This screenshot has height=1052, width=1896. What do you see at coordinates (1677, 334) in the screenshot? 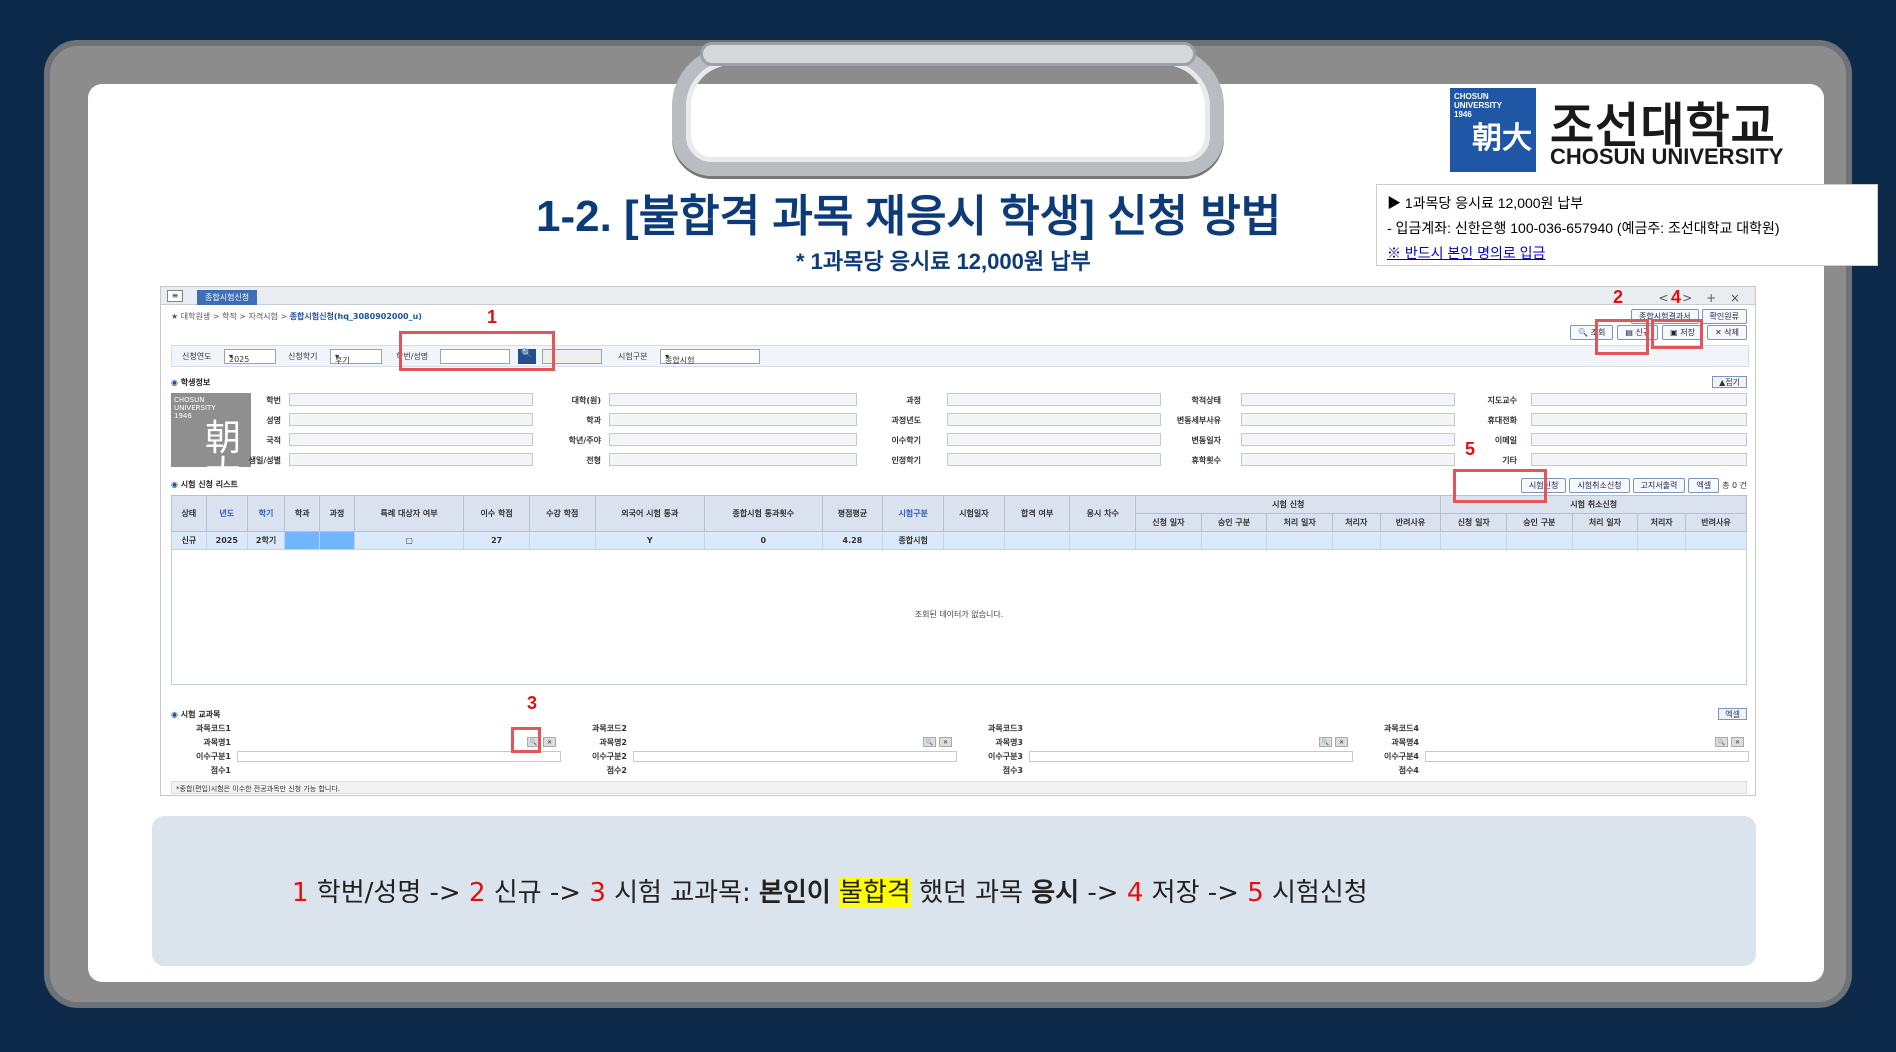
I see `highlight-save-button` at bounding box center [1677, 334].